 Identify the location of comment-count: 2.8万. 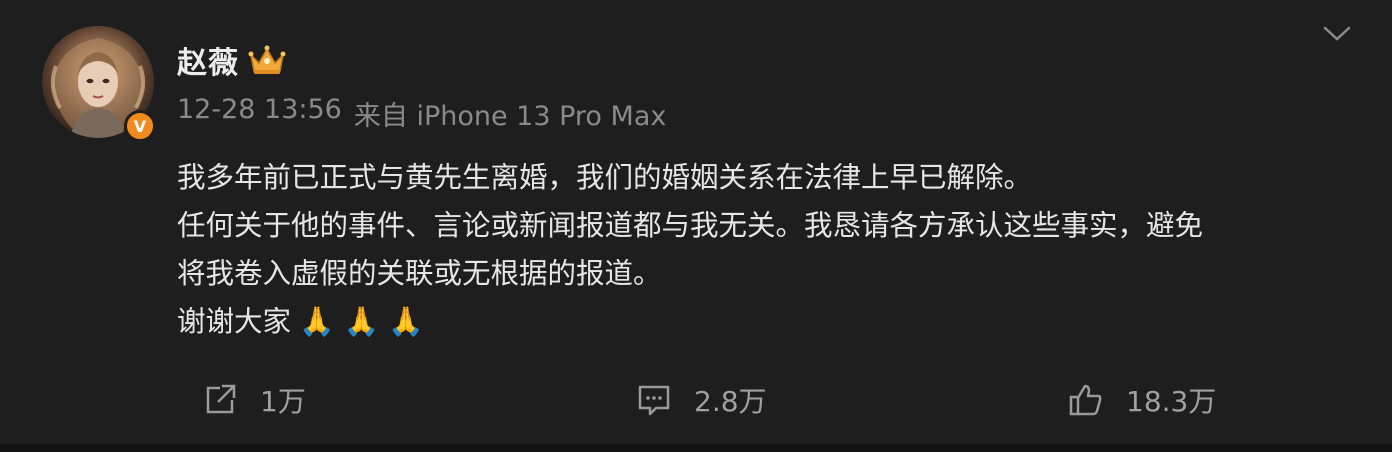
(730, 401).